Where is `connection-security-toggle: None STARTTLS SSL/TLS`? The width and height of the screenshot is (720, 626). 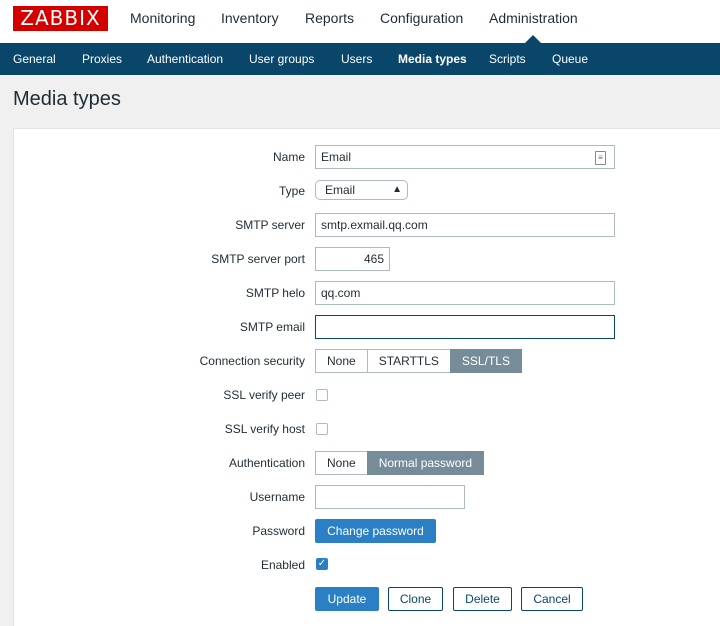 connection-security-toggle: None STARTTLS SSL/TLS is located at coordinates (418, 361).